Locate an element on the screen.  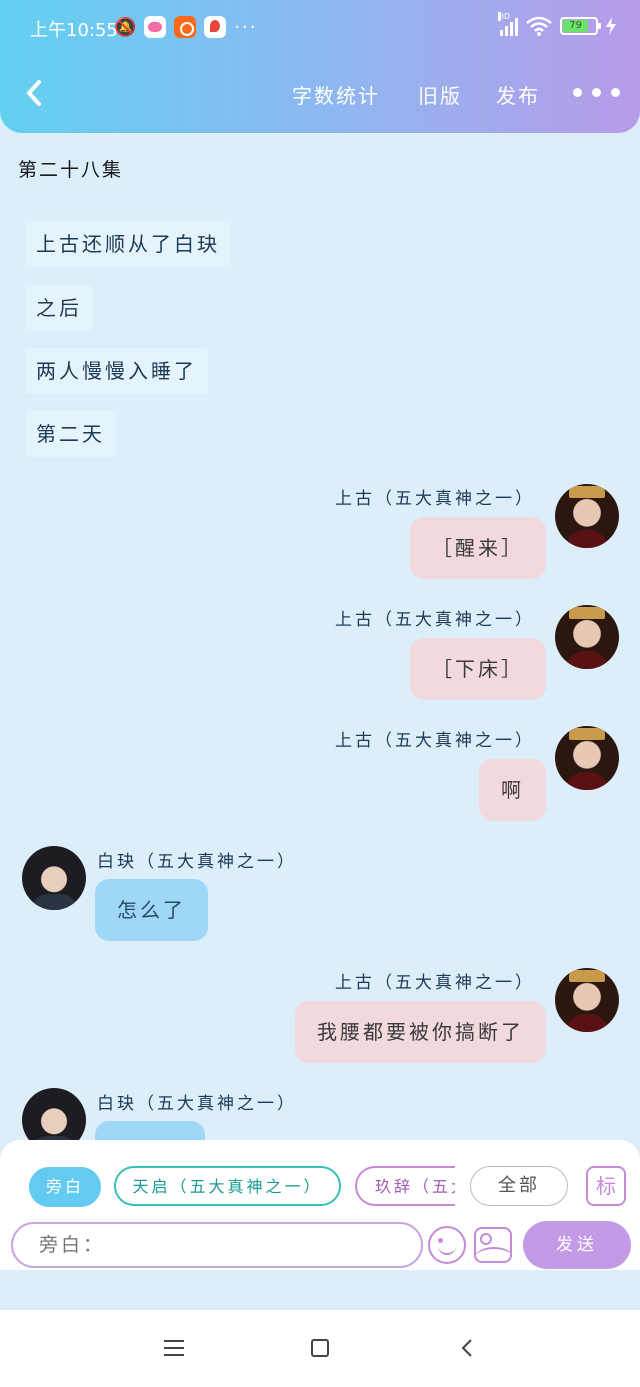
input-panel: 旁白 天启（五大真神之一） 玖辞（五大真神之一） 全部 标 发送 is located at coordinates (320, 1205).